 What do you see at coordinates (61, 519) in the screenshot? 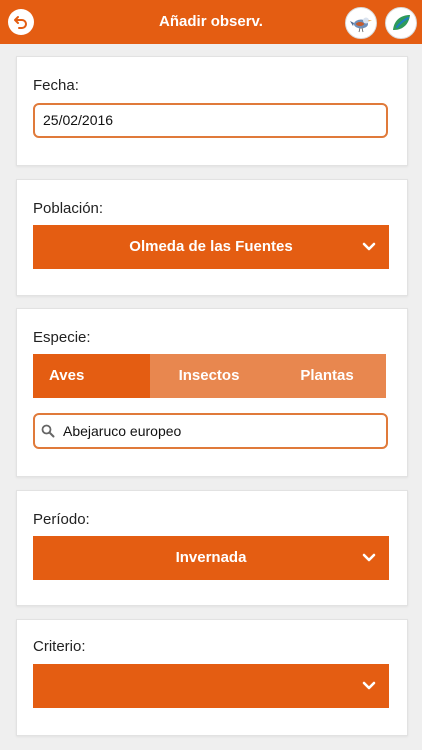
I see `periodo-label: Período:` at bounding box center [61, 519].